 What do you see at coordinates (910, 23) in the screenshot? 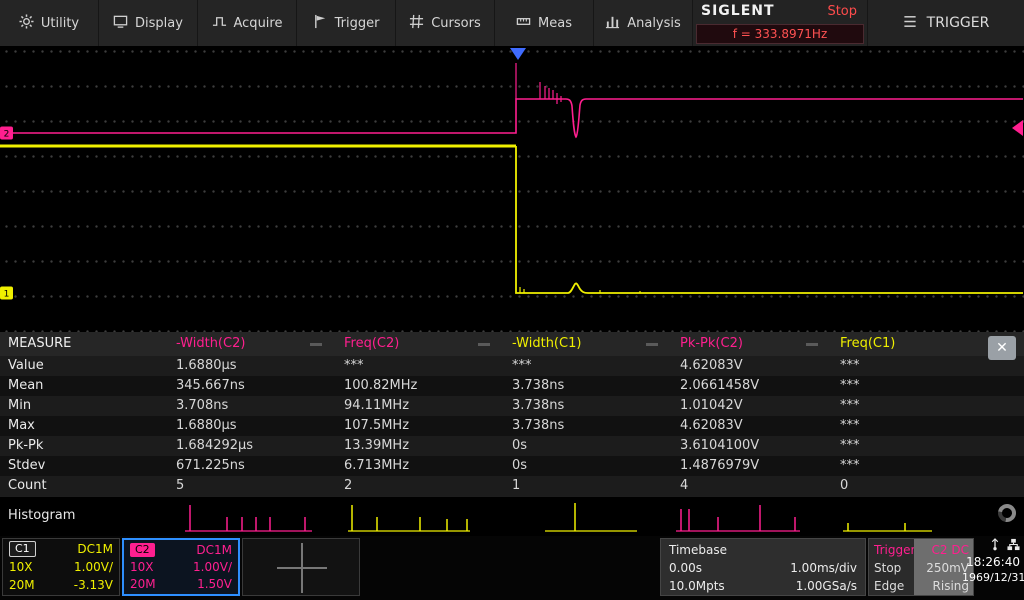
I see `list-icon` at bounding box center [910, 23].